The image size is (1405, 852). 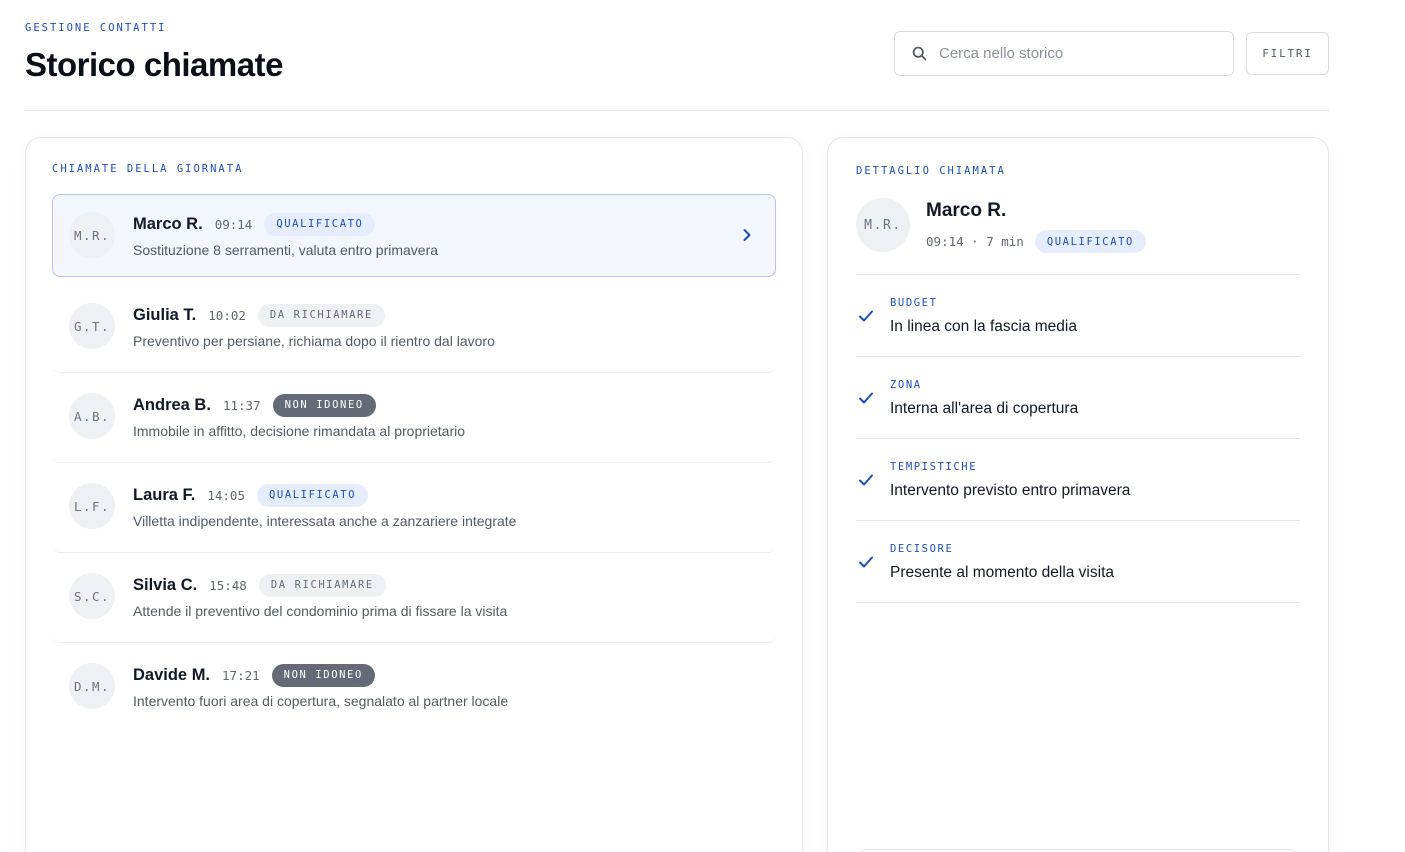 What do you see at coordinates (172, 404) in the screenshot?
I see `caller-name: Andrea B.` at bounding box center [172, 404].